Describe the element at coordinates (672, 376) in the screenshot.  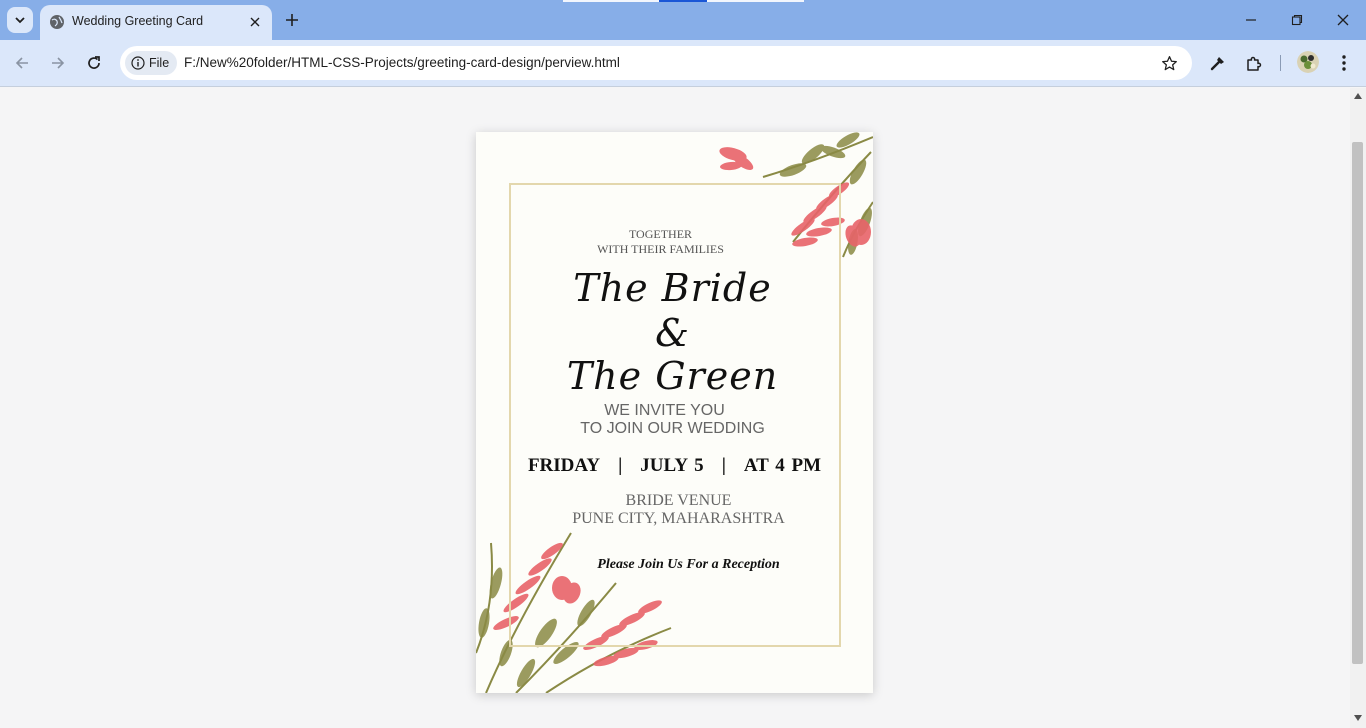
I see `groom-name: The Green` at that location.